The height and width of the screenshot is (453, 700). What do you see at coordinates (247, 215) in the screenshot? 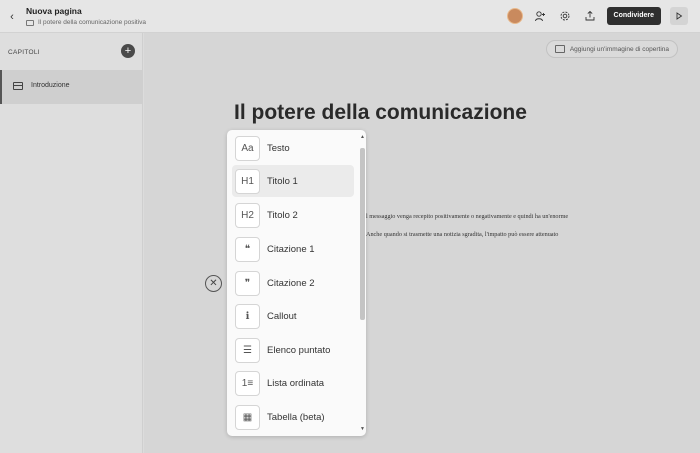
I see `heading-2-icon: H2` at bounding box center [247, 215].